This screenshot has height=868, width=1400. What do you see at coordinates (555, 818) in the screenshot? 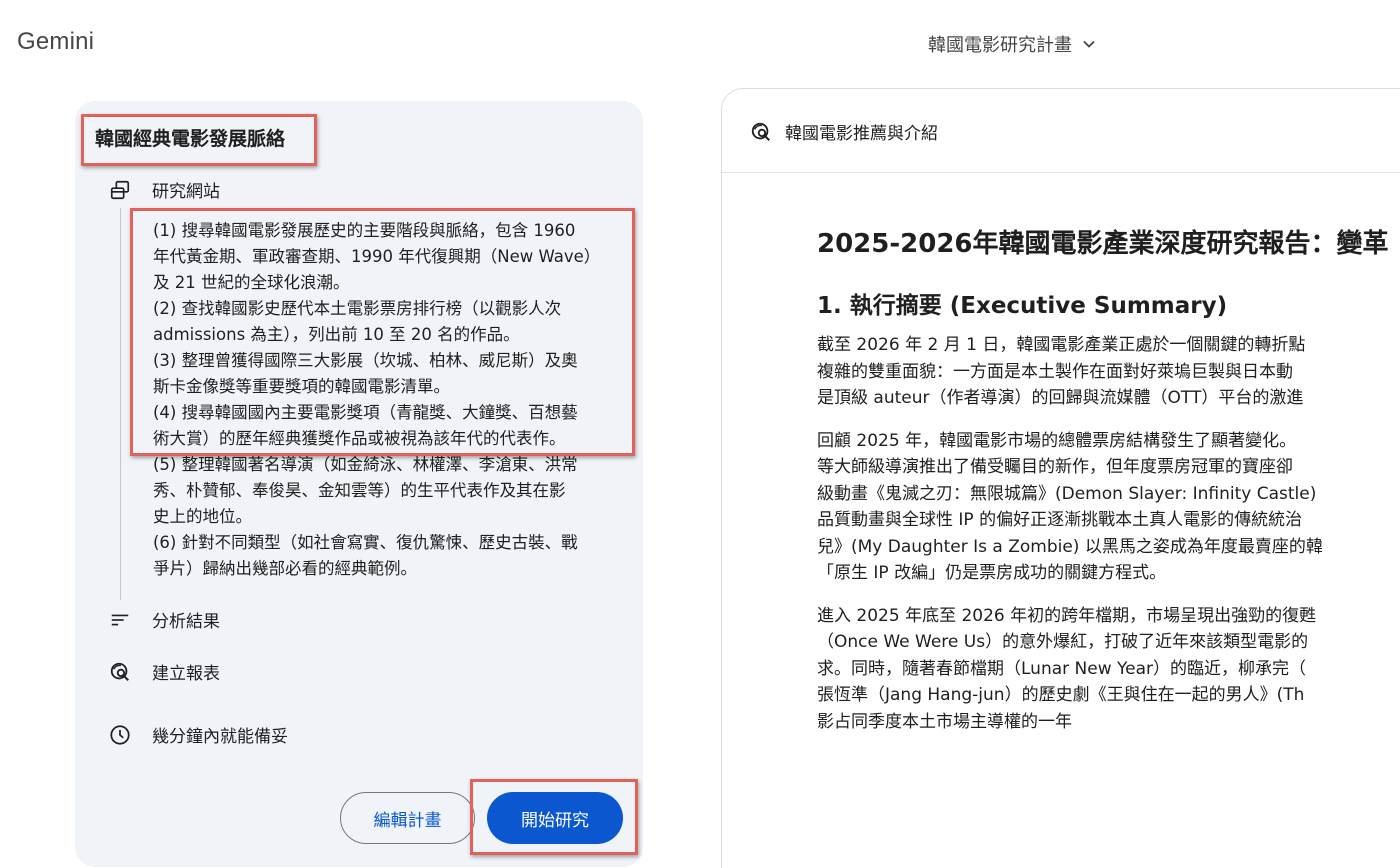
I see `start-research-button: 開始研究` at bounding box center [555, 818].